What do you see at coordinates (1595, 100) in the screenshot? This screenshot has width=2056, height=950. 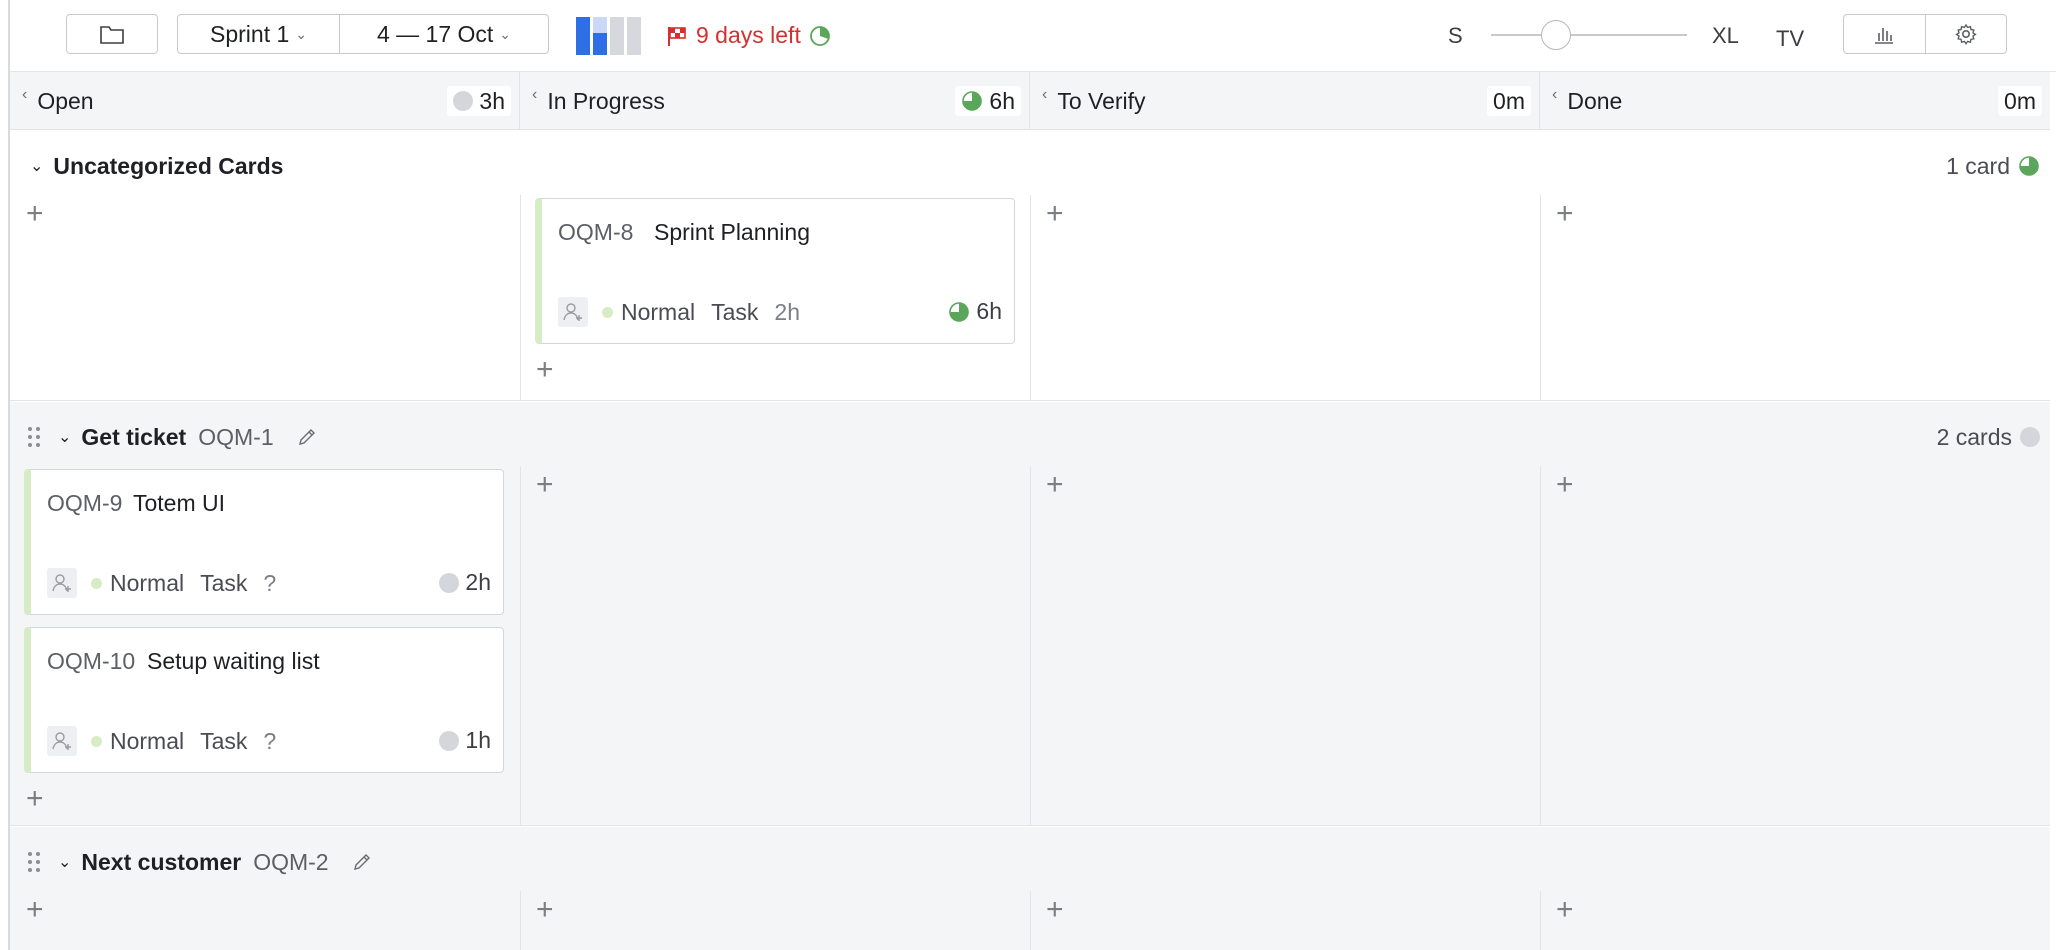 I see `column-name: Done` at bounding box center [1595, 100].